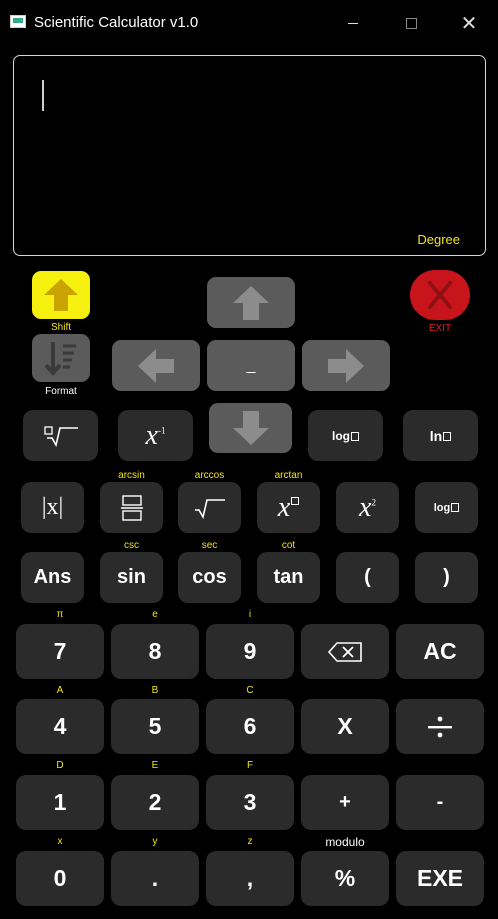  What do you see at coordinates (250, 614) in the screenshot?
I see `i-label: i` at bounding box center [250, 614].